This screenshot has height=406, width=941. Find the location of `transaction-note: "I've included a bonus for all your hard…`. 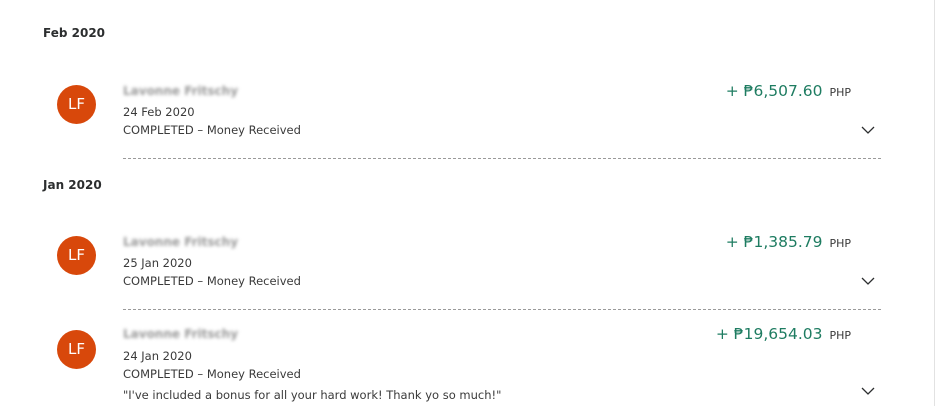

transaction-note: "I've included a bonus for all your hard… is located at coordinates (312, 395).